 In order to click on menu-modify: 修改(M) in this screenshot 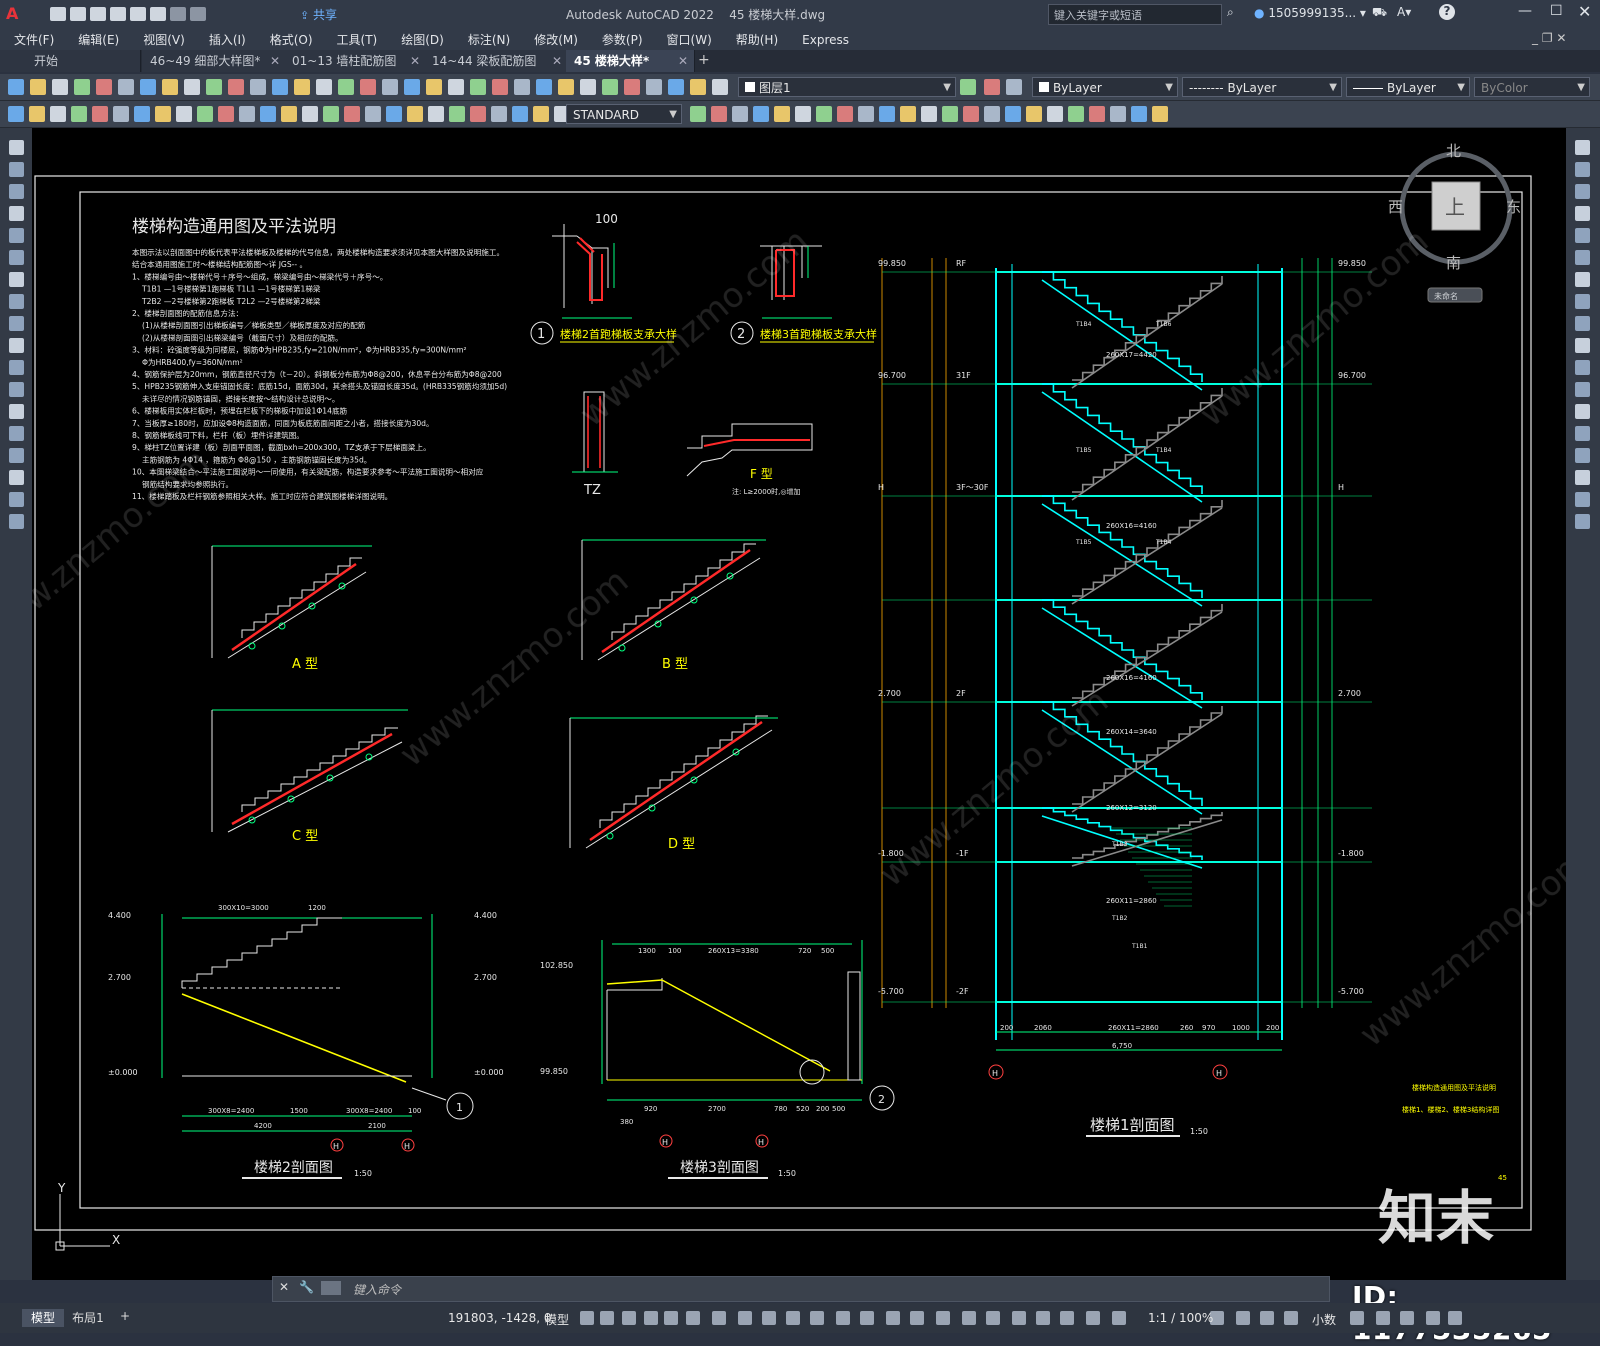, I will do `click(556, 39)`.